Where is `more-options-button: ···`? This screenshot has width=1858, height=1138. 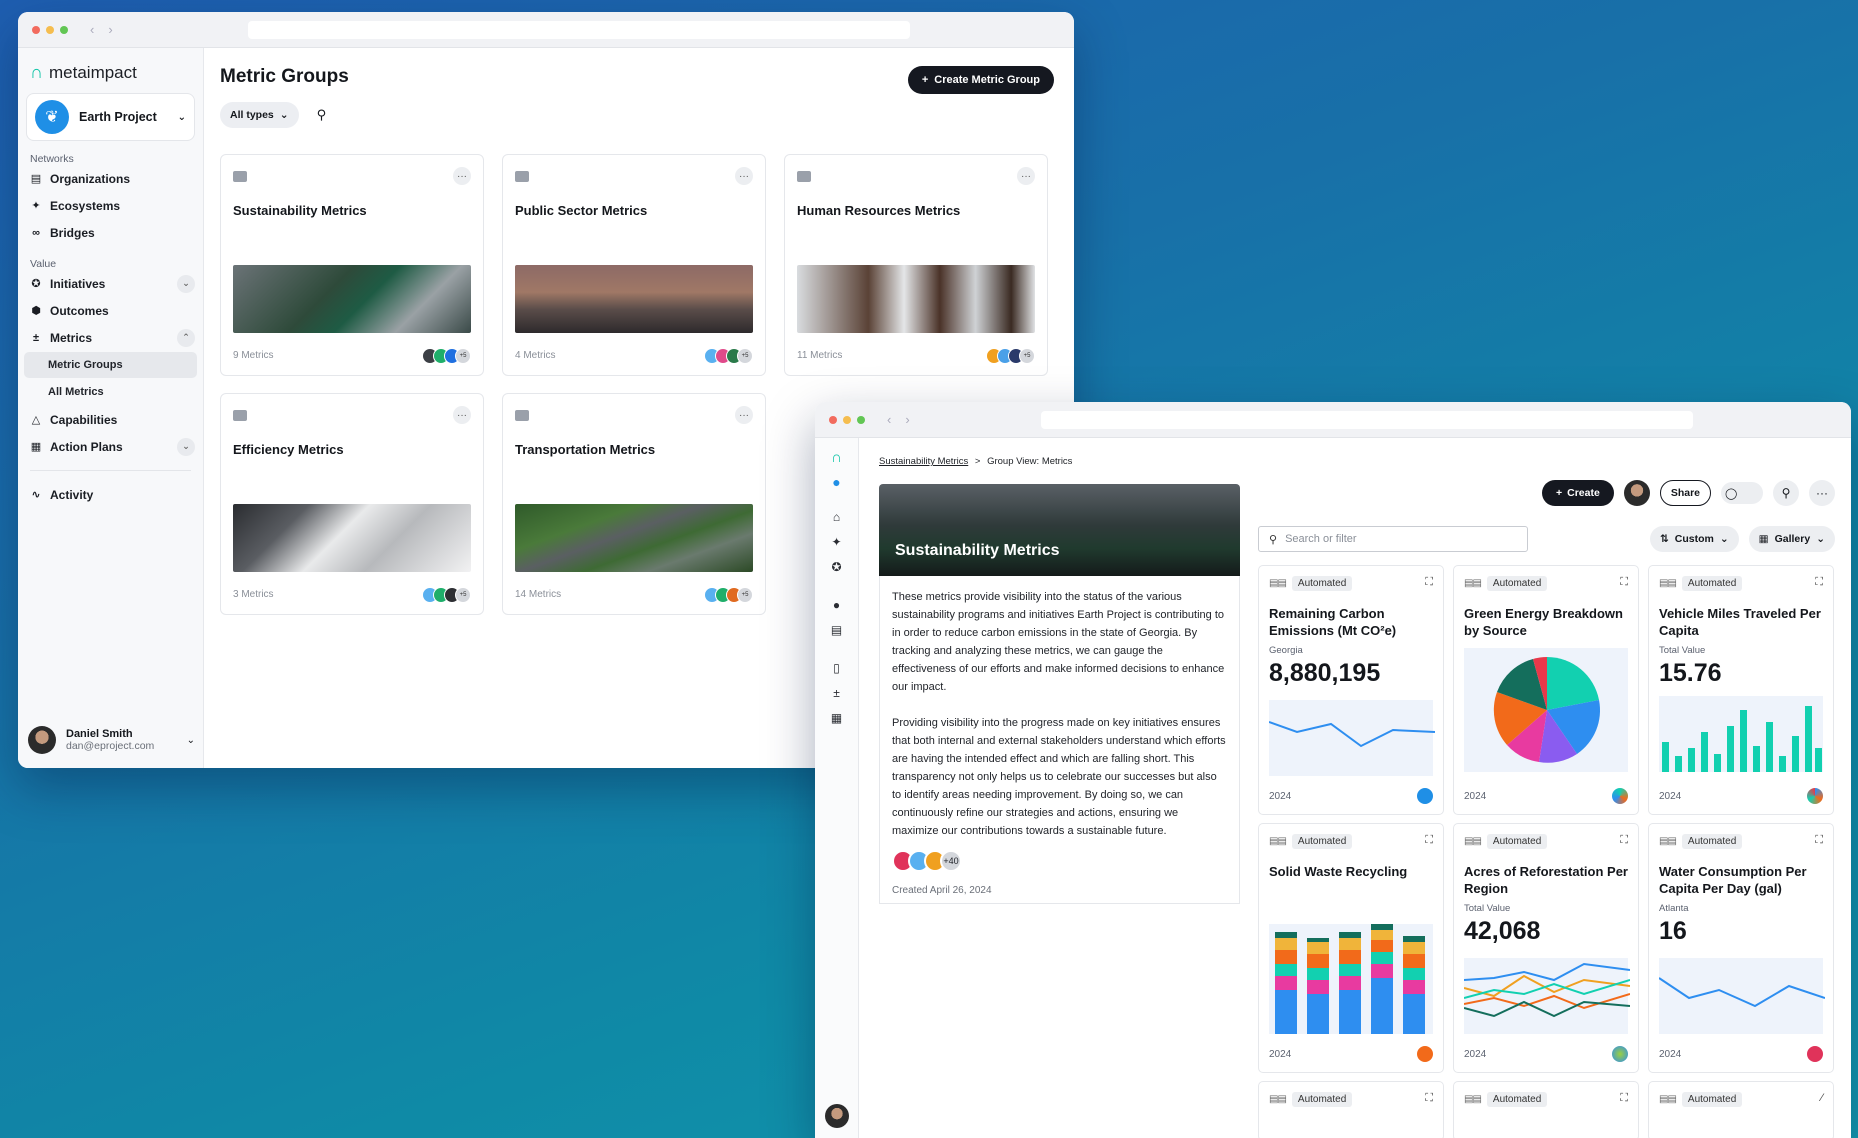
more-options-button: ··· is located at coordinates (1822, 493).